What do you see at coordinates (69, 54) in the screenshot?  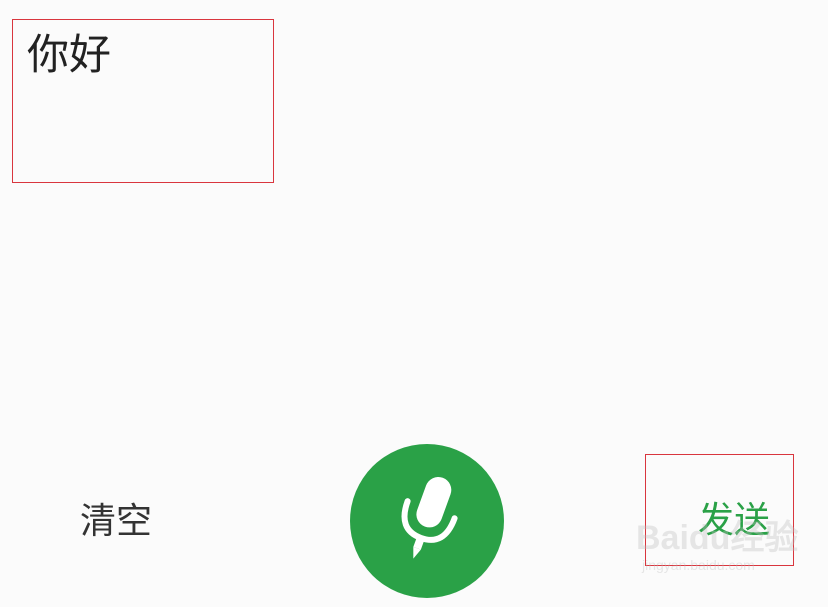 I see `recognized-text: 你好` at bounding box center [69, 54].